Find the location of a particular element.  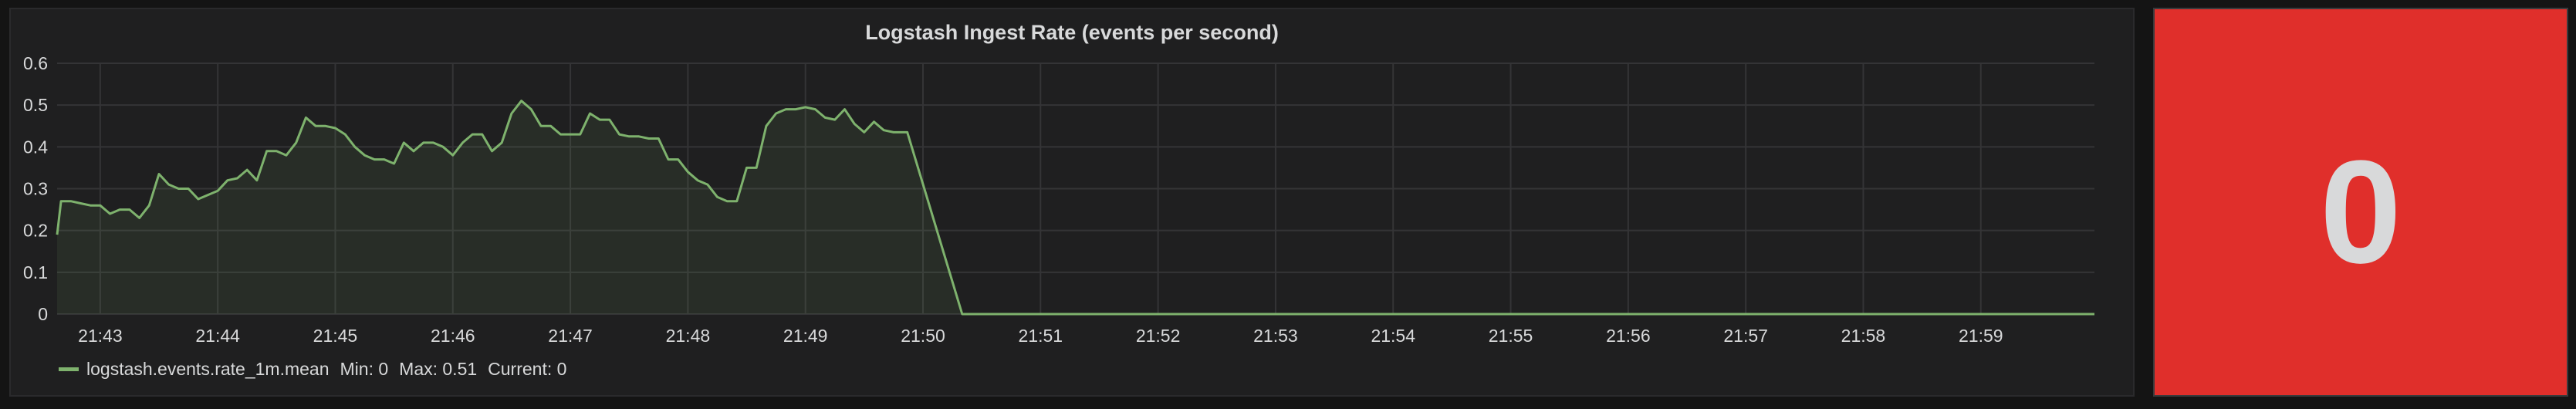

y-tick-label: 0.2 is located at coordinates (35, 231).